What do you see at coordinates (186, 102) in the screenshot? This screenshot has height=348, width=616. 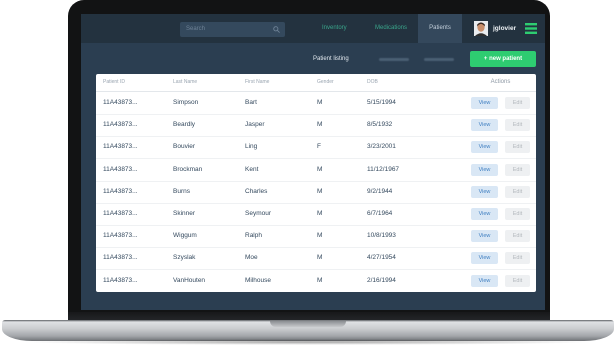 I see `last-name-cell: Simpson` at bounding box center [186, 102].